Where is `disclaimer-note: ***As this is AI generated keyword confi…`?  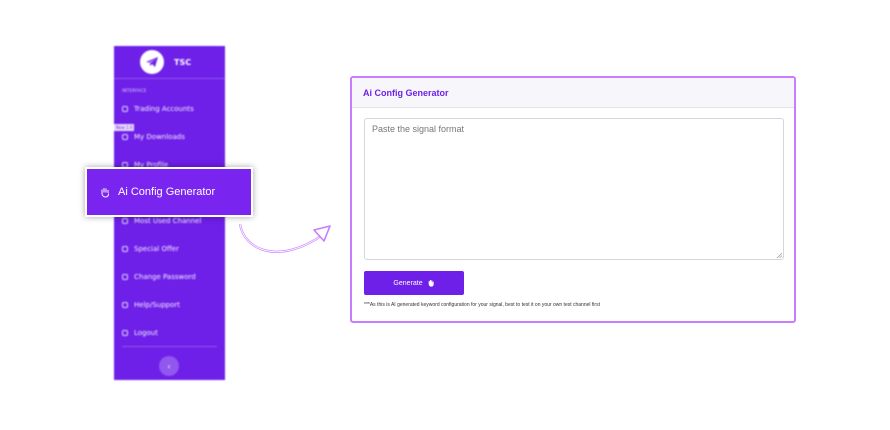
disclaimer-note: ***As this is AI generated keyword confi… is located at coordinates (482, 305).